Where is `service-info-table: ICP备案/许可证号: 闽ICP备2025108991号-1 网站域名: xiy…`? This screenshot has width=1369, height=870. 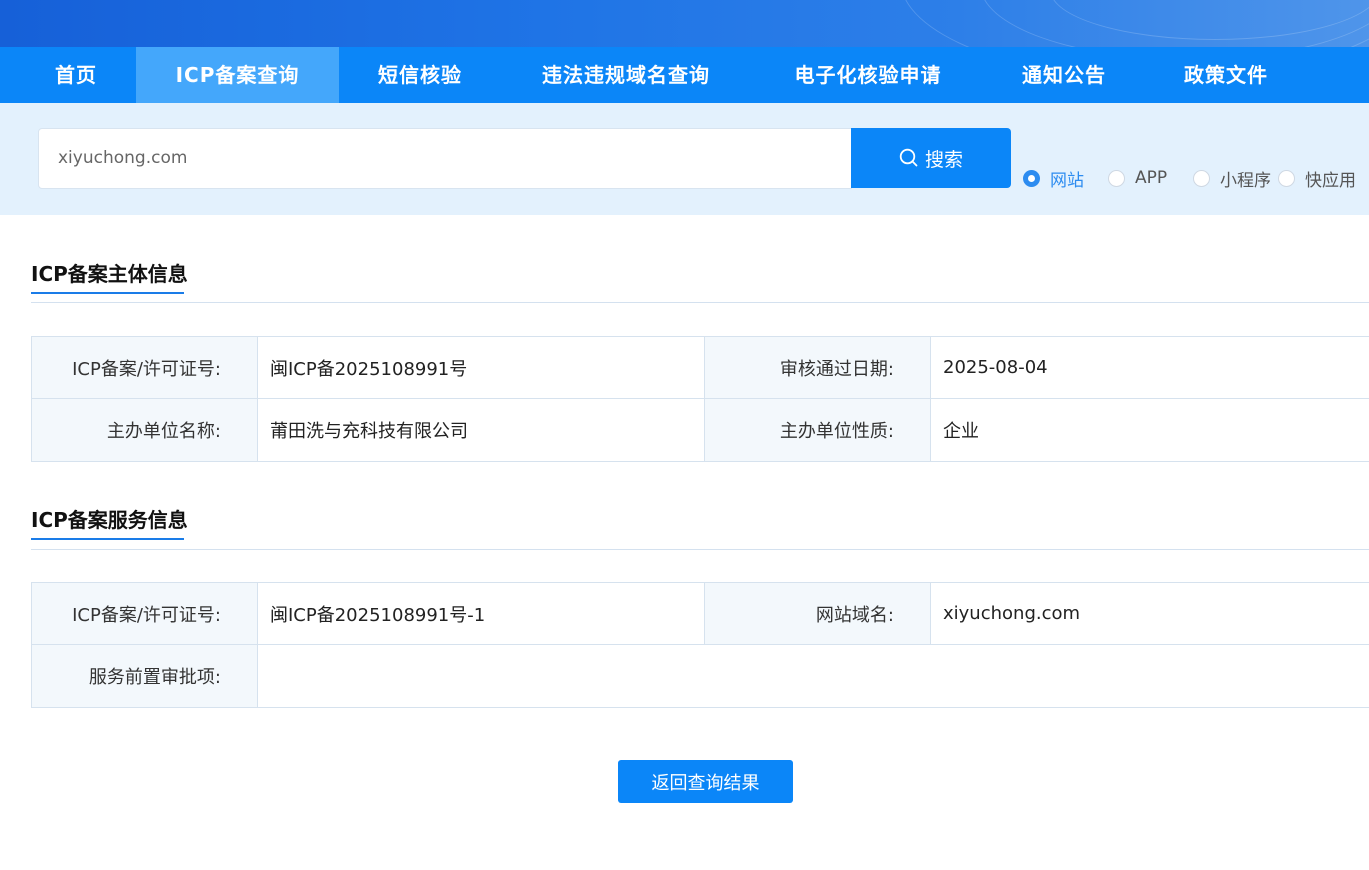
service-info-table: ICP备案/许可证号: 闽ICP备2025108991号-1 网站域名: xiy… is located at coordinates (700, 645).